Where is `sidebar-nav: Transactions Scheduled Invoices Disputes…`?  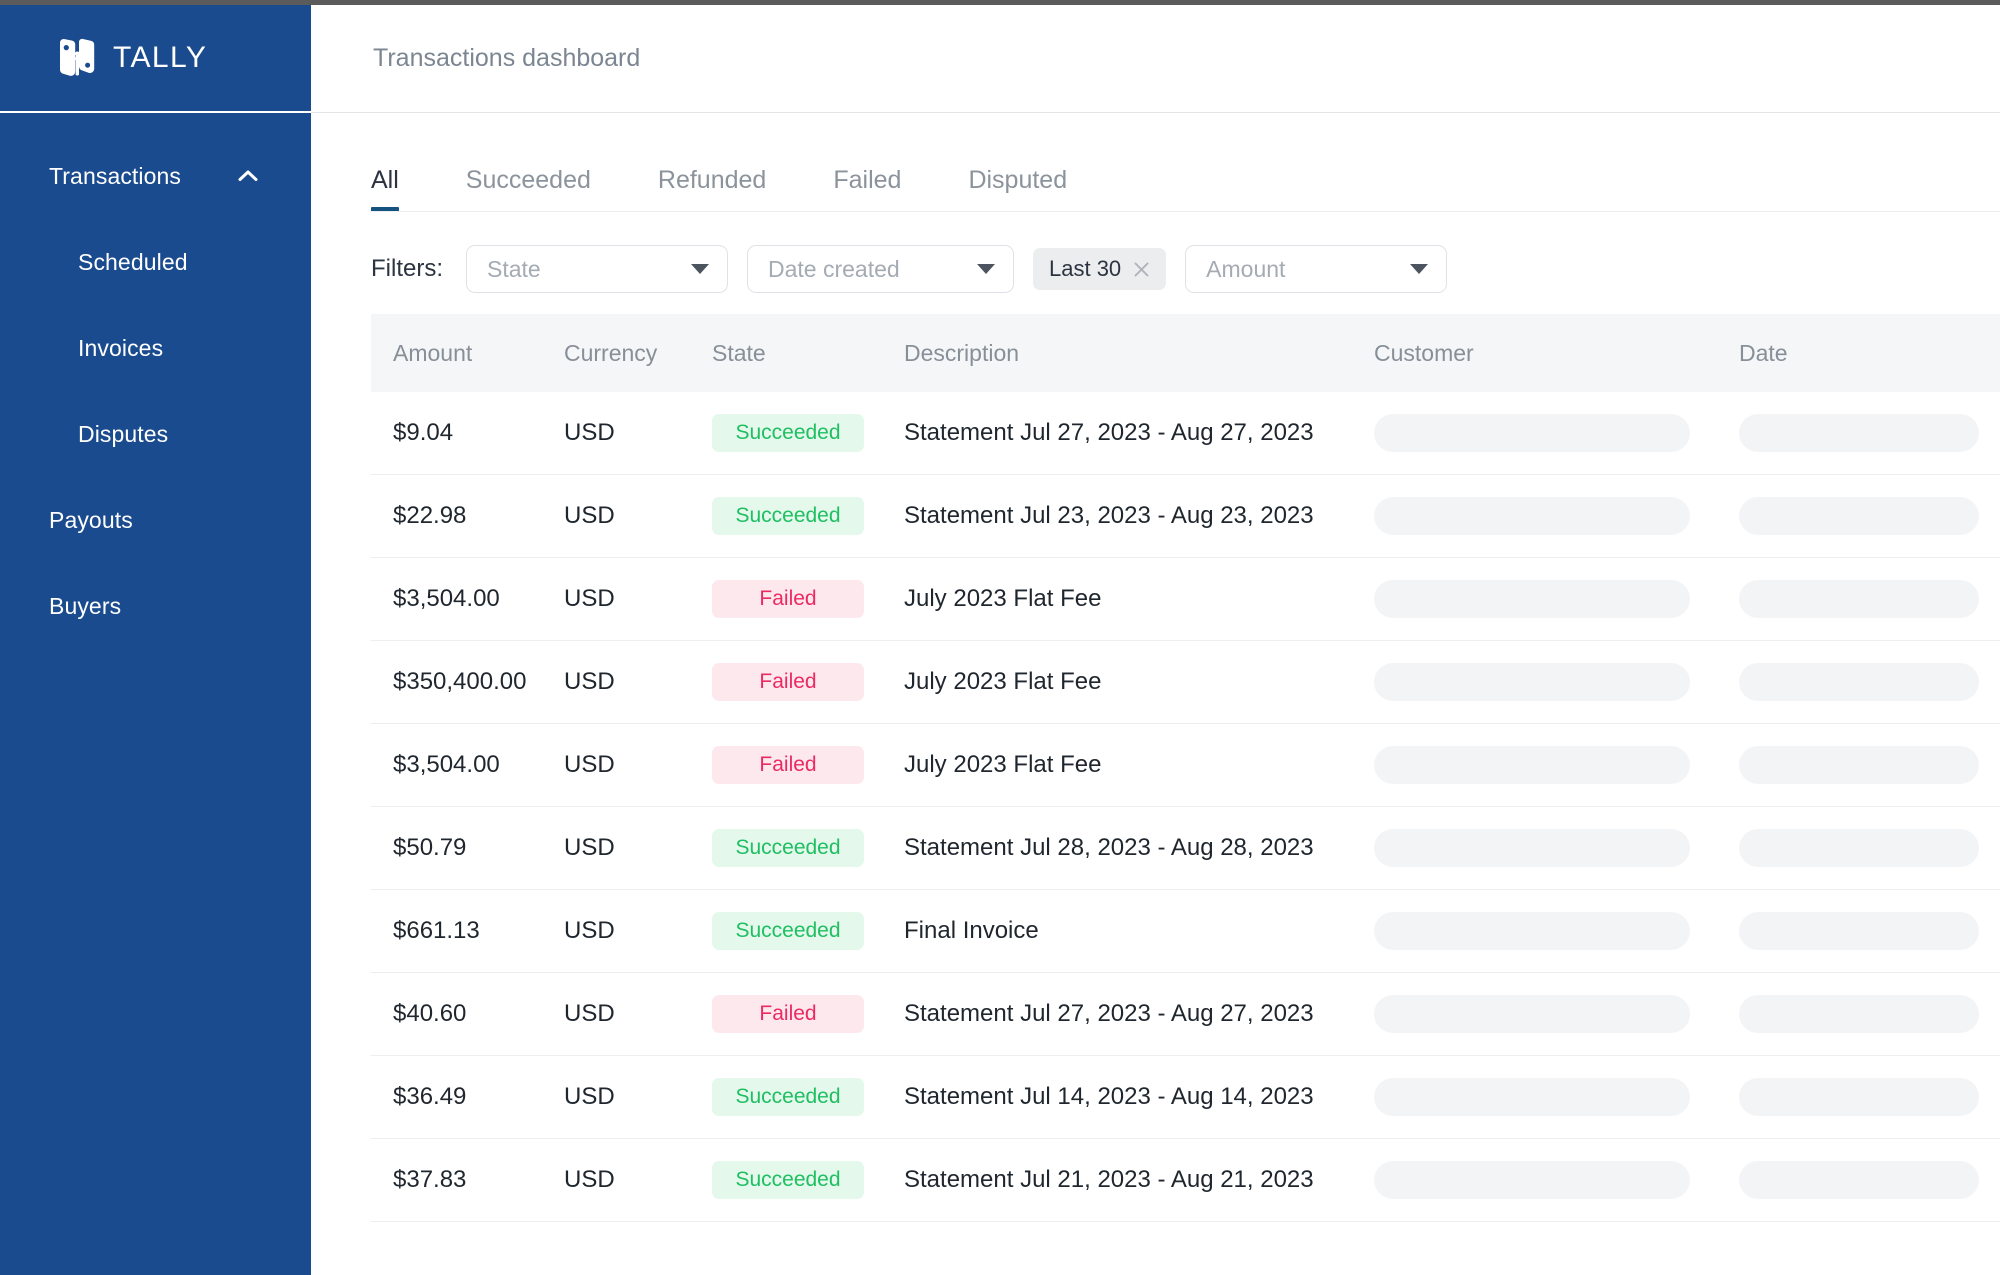 sidebar-nav: Transactions Scheduled Invoices Disputes… is located at coordinates (155, 381).